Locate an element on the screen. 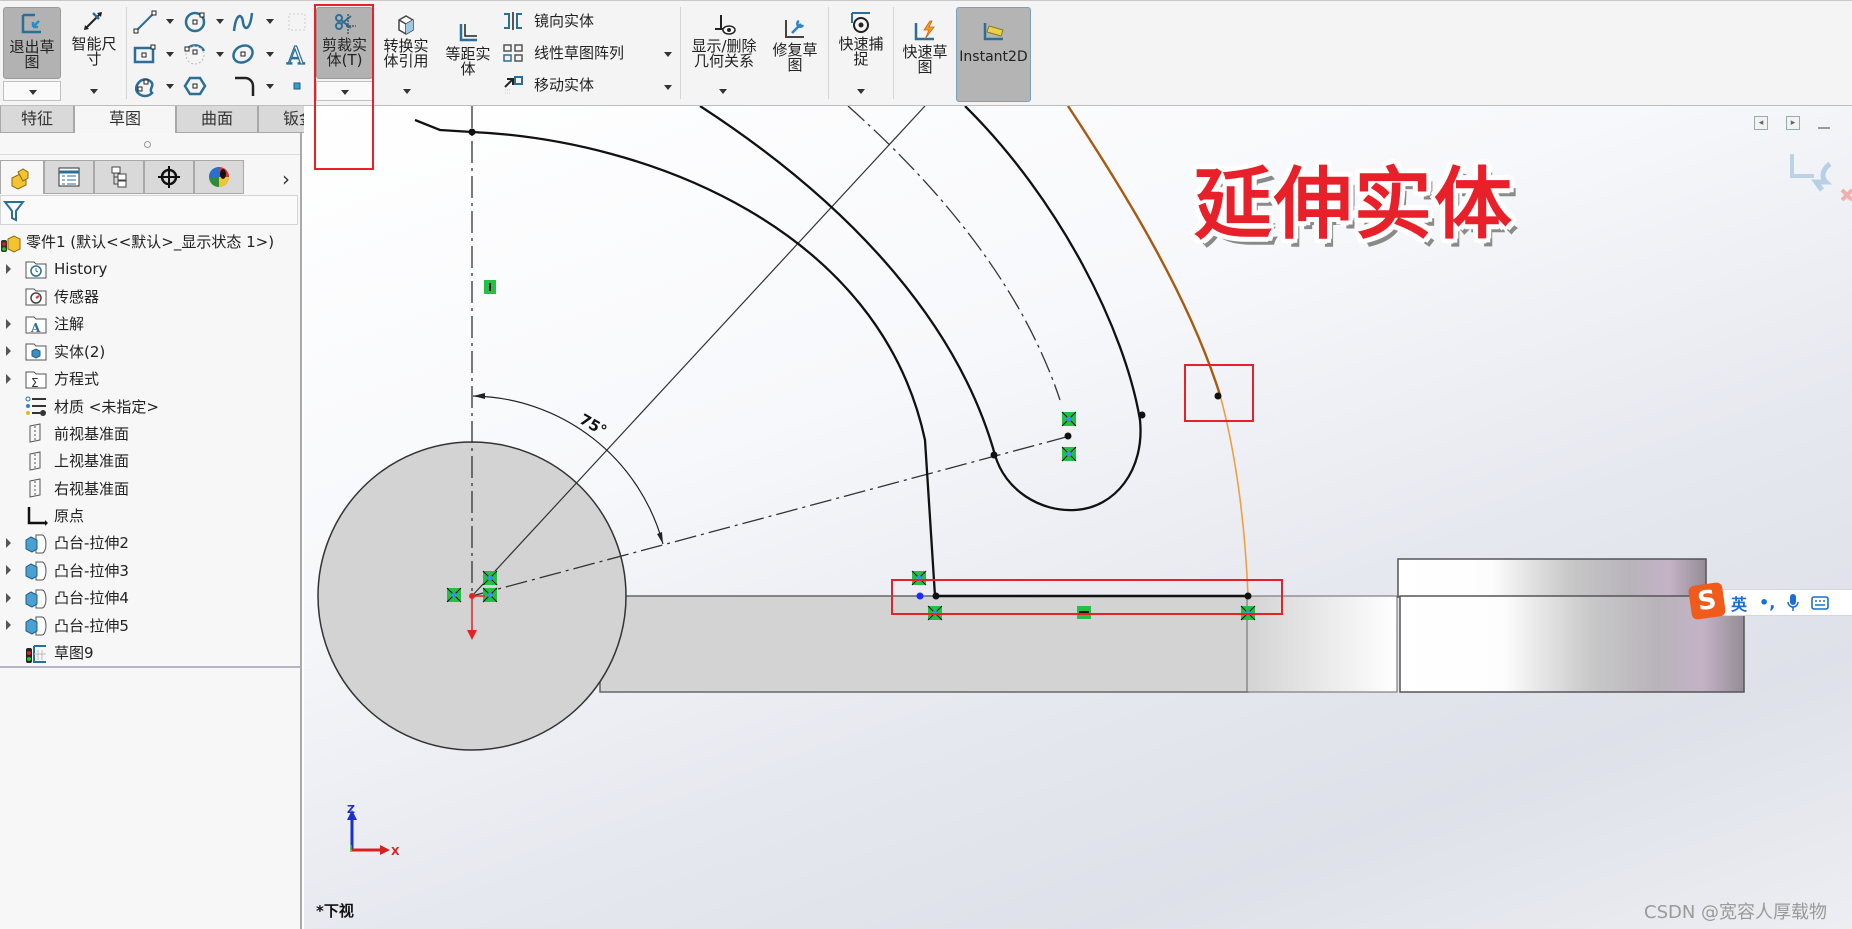  ime-mode-toggle: 英 is located at coordinates (1739, 603).